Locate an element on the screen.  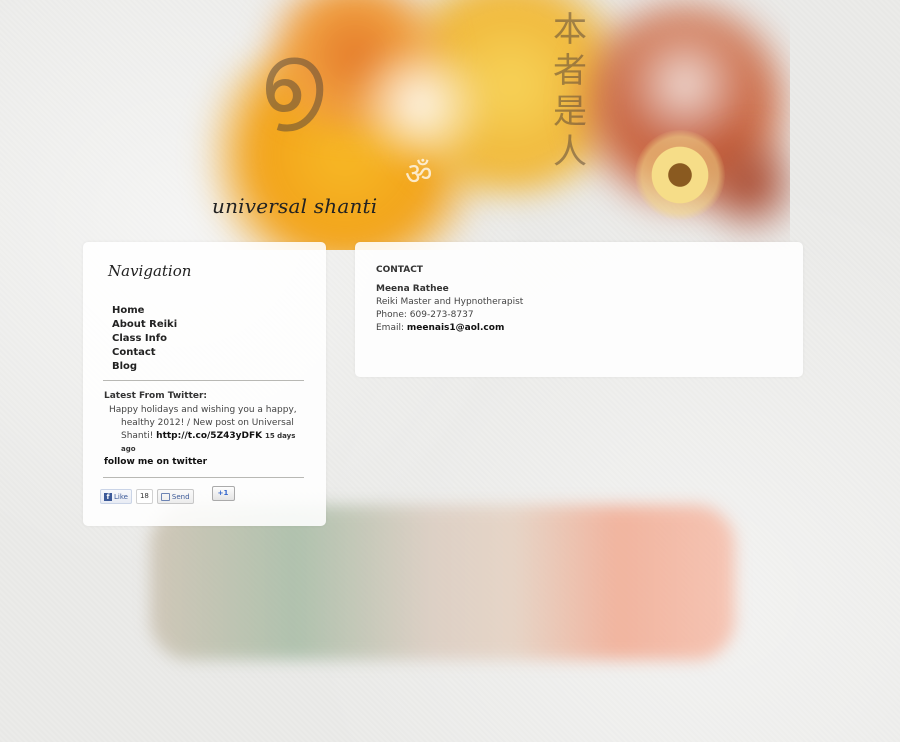
tweet-link: http://t.co/5Z43yDFK is located at coordinates (209, 436).